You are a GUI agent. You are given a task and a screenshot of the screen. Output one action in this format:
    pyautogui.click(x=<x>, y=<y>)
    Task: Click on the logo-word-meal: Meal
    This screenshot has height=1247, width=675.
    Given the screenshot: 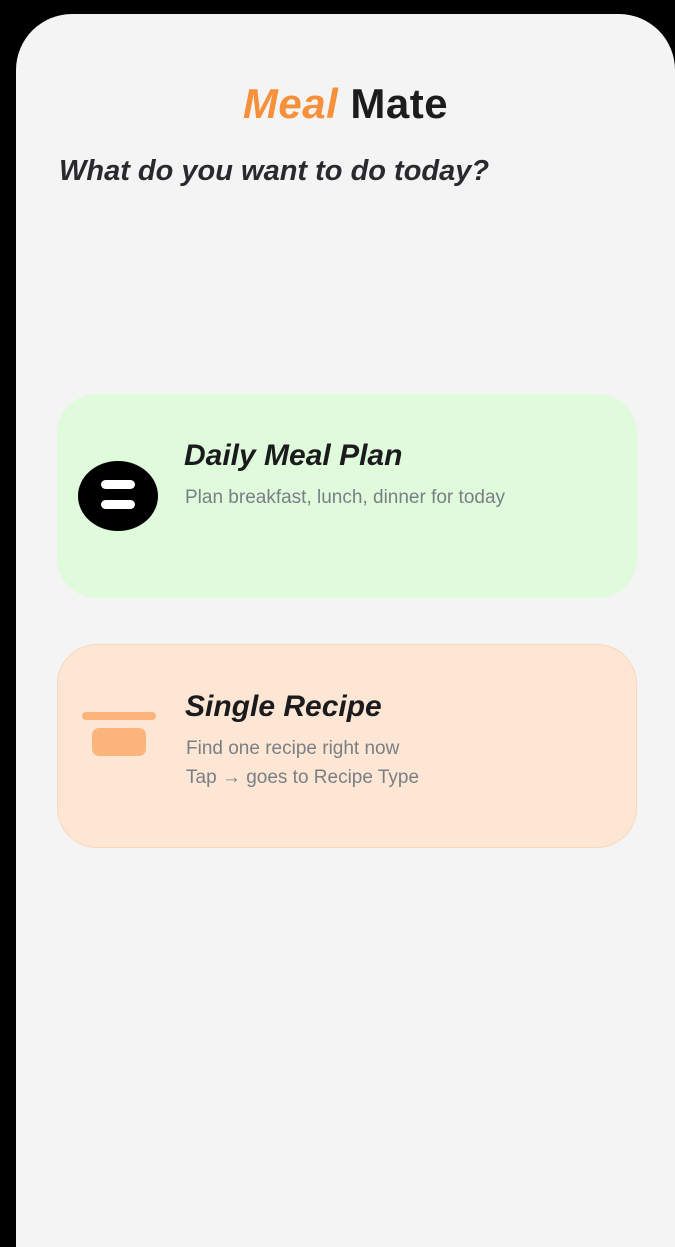 What is the action you would take?
    pyautogui.click(x=290, y=103)
    